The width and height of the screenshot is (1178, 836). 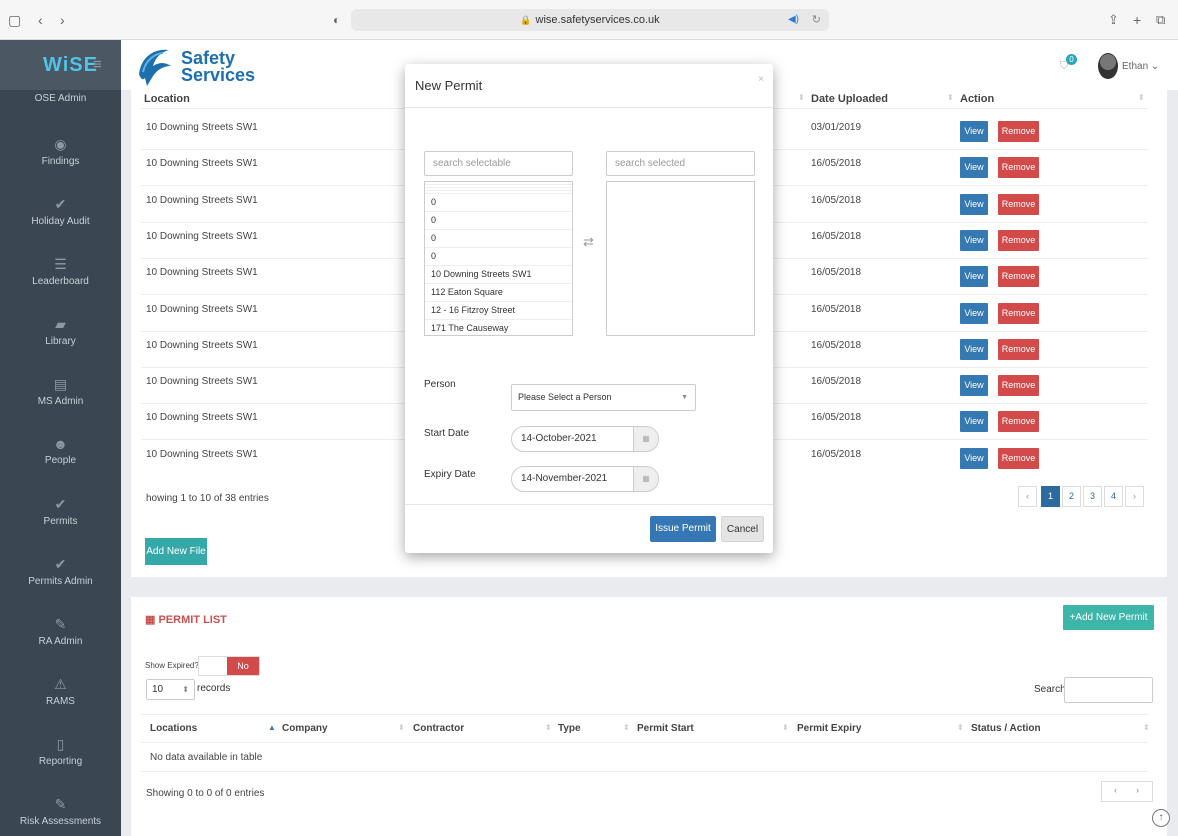 What do you see at coordinates (816, 20) in the screenshot?
I see `reload-icon: ↻` at bounding box center [816, 20].